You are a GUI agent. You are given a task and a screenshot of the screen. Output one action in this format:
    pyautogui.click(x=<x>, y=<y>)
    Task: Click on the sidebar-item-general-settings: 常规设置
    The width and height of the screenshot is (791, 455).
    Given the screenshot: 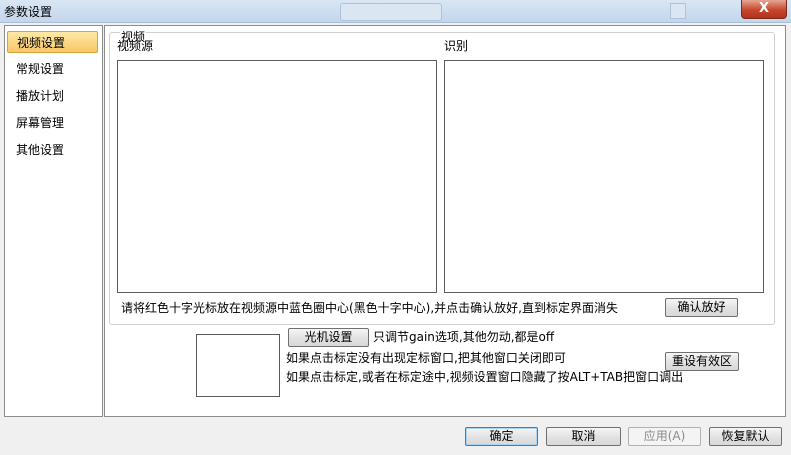 What is the action you would take?
    pyautogui.click(x=52, y=69)
    